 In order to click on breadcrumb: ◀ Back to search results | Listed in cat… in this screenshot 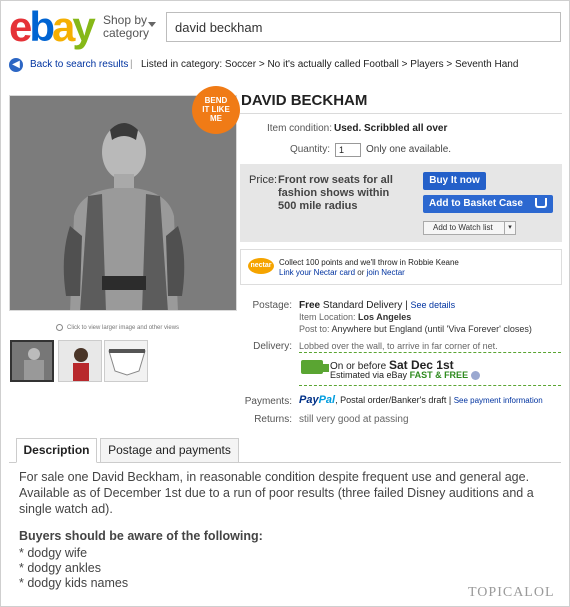, I will do `click(285, 65)`.